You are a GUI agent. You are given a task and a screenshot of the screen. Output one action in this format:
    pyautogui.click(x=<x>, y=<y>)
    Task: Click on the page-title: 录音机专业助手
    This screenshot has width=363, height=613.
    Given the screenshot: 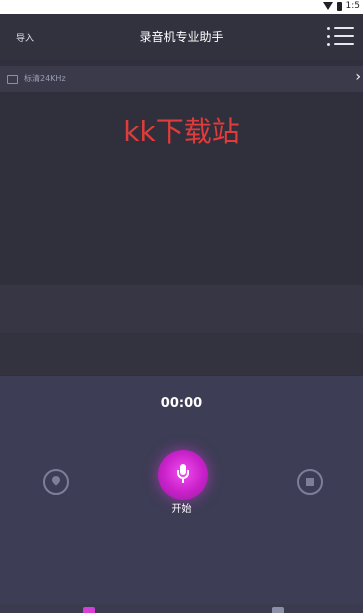 What is the action you would take?
    pyautogui.click(x=181, y=37)
    